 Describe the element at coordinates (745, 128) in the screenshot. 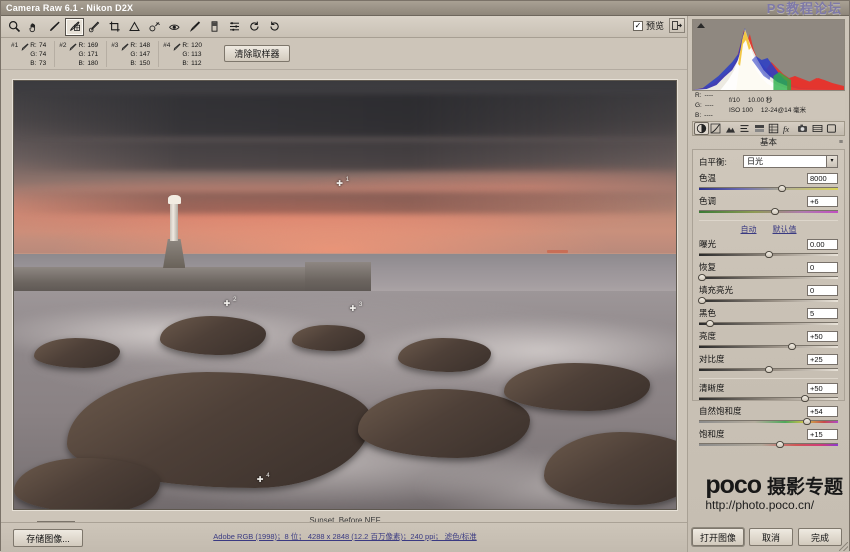

I see `tab-hsl-grayscale` at that location.